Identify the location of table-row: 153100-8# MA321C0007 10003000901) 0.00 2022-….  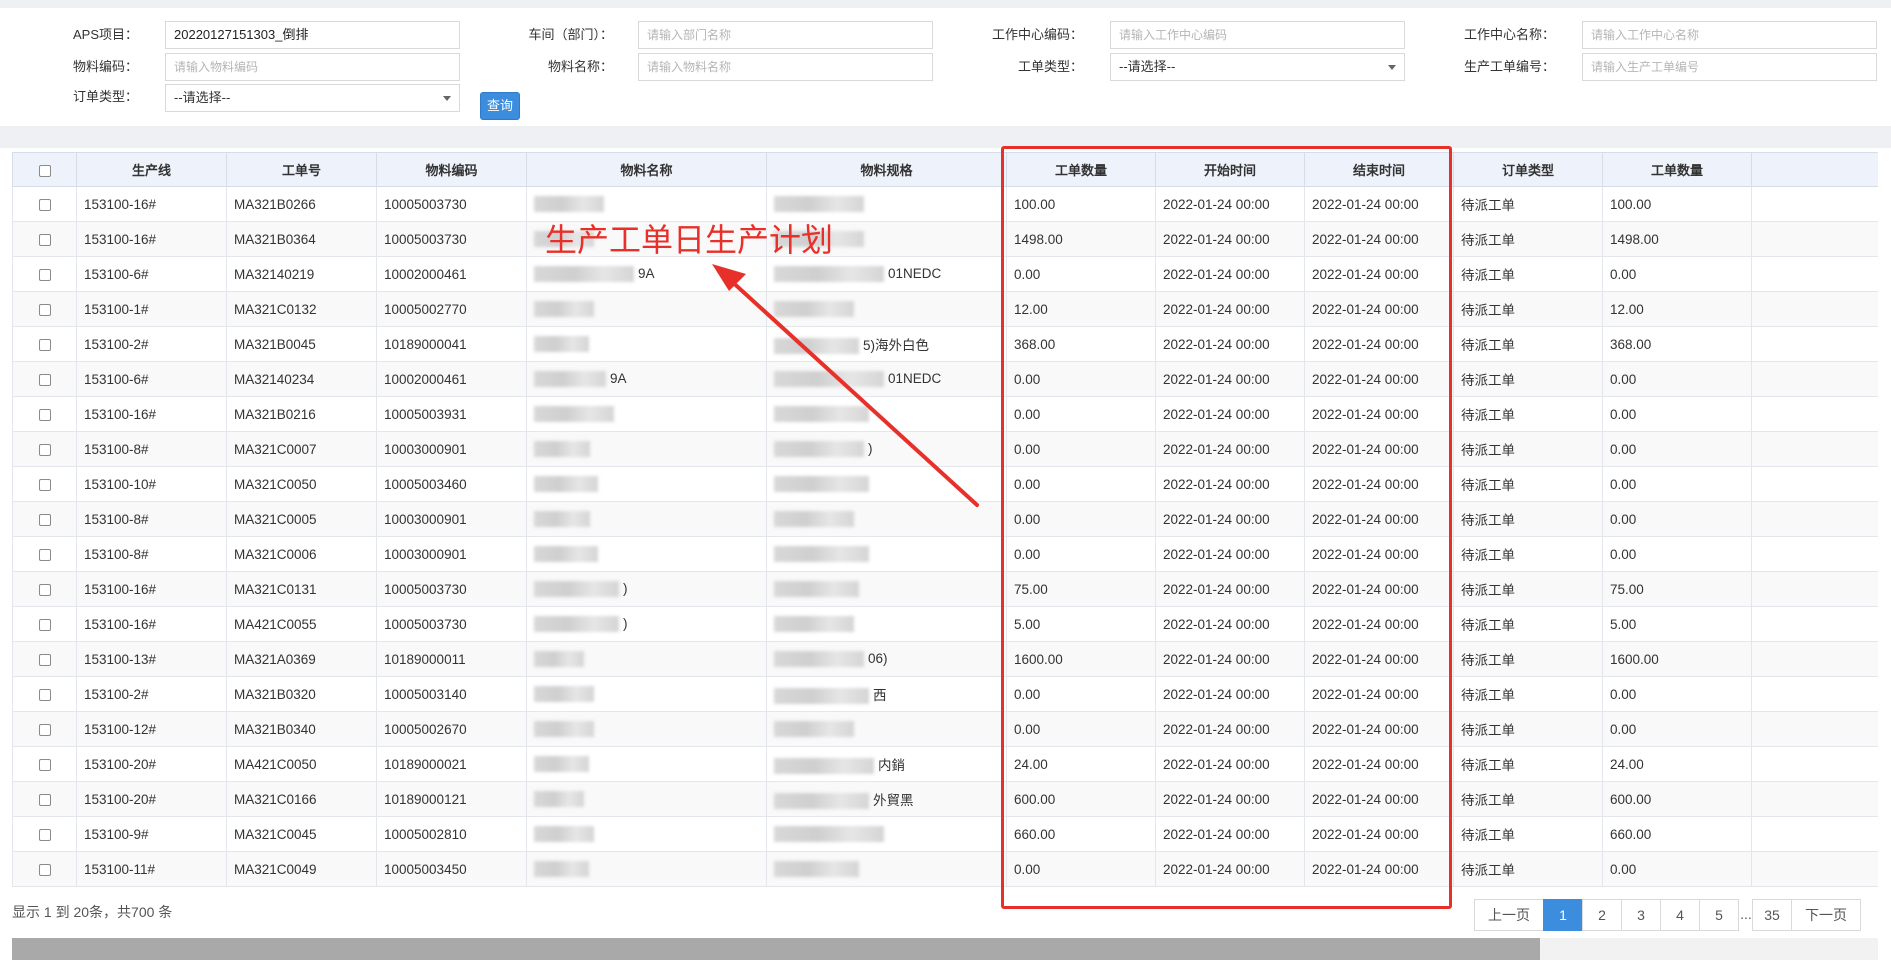
(945, 449).